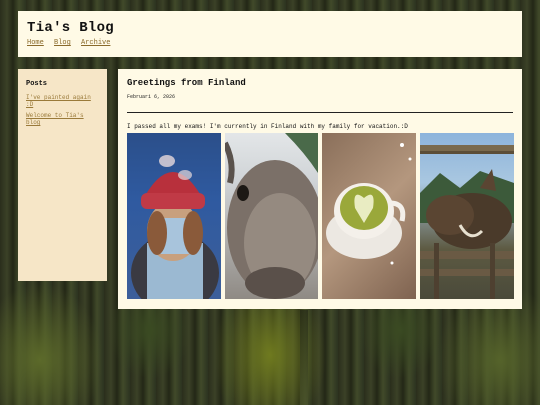 This screenshot has height=405, width=540. Describe the element at coordinates (151, 97) in the screenshot. I see `post-date: Februari 6, 2026` at that location.